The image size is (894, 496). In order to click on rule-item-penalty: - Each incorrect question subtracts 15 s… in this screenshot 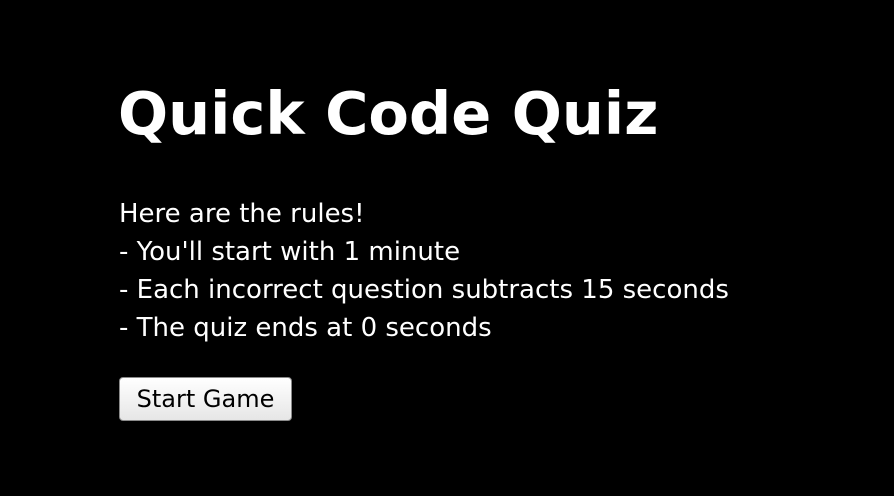, I will do `click(424, 290)`.